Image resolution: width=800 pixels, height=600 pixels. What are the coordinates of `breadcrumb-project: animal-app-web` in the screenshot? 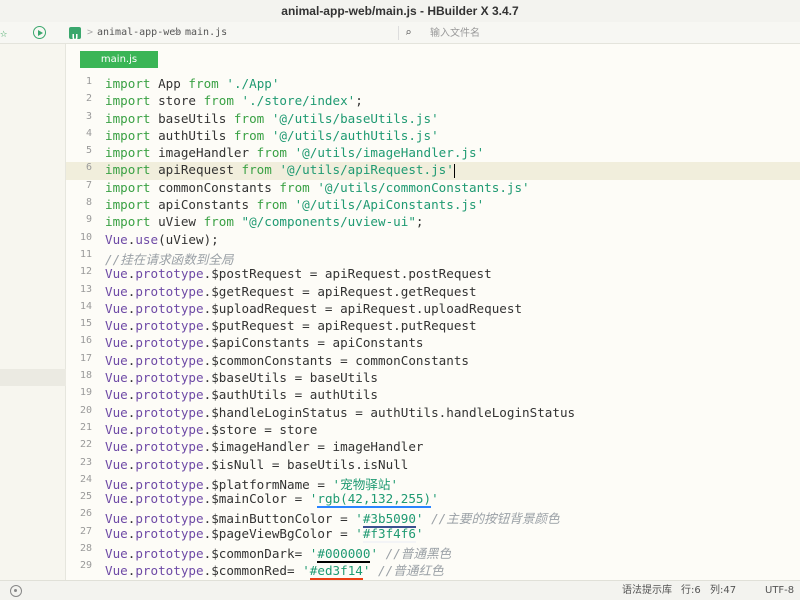 It's located at (139, 33).